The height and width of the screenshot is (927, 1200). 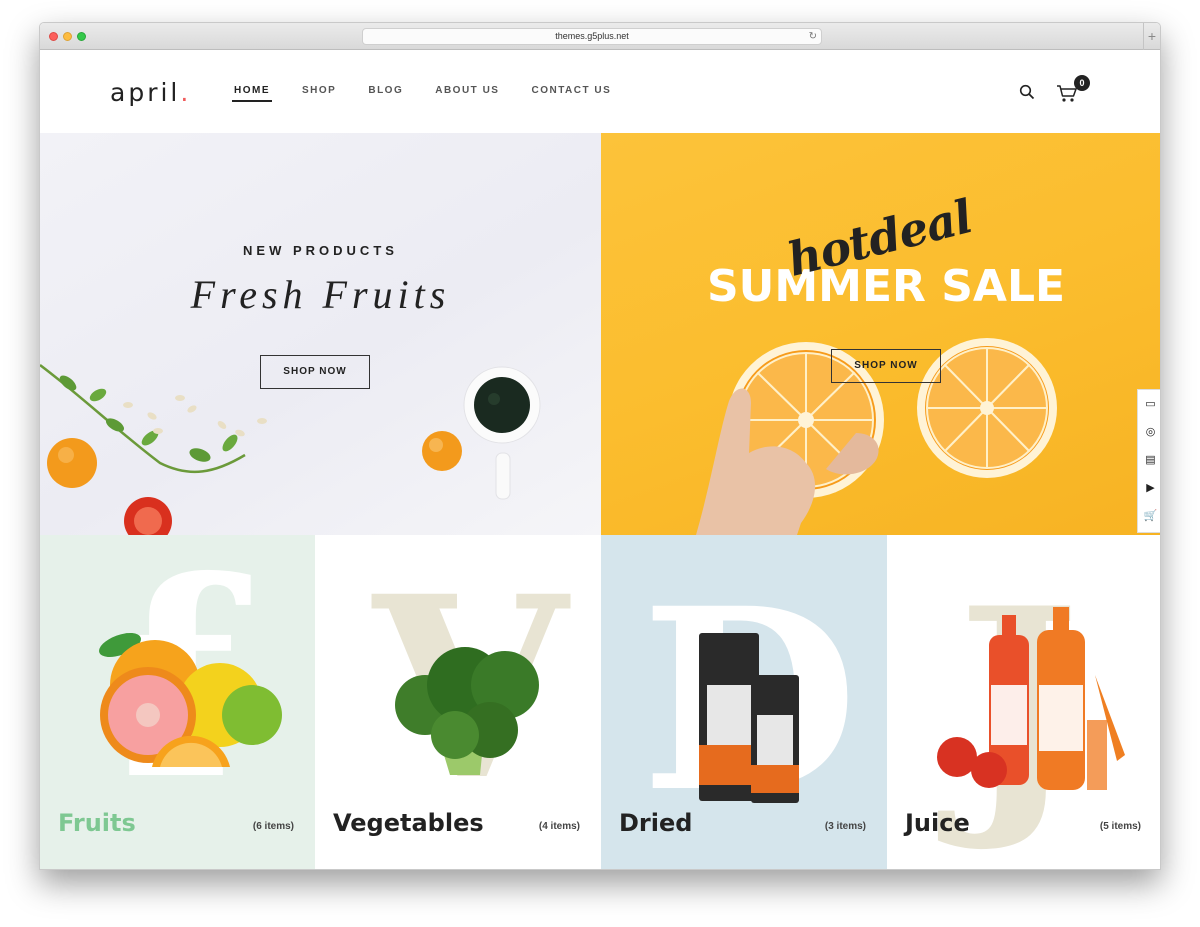 I want to click on support-icon: ◎, so click(x=1149, y=432).